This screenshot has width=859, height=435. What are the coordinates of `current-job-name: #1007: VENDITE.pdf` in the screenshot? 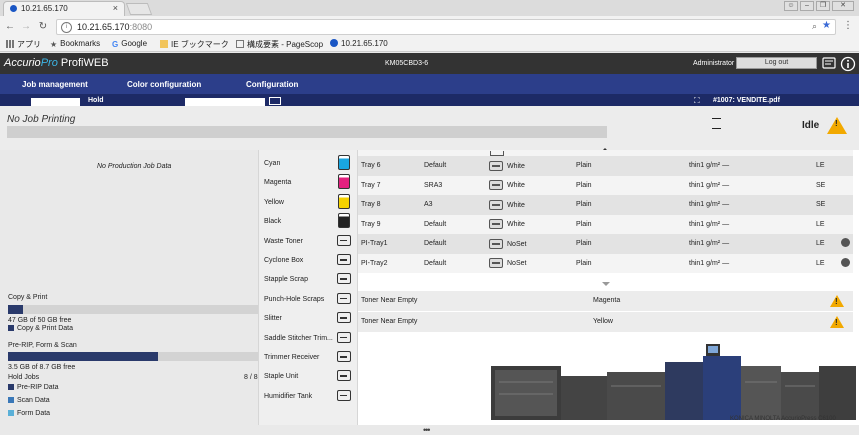 It's located at (746, 100).